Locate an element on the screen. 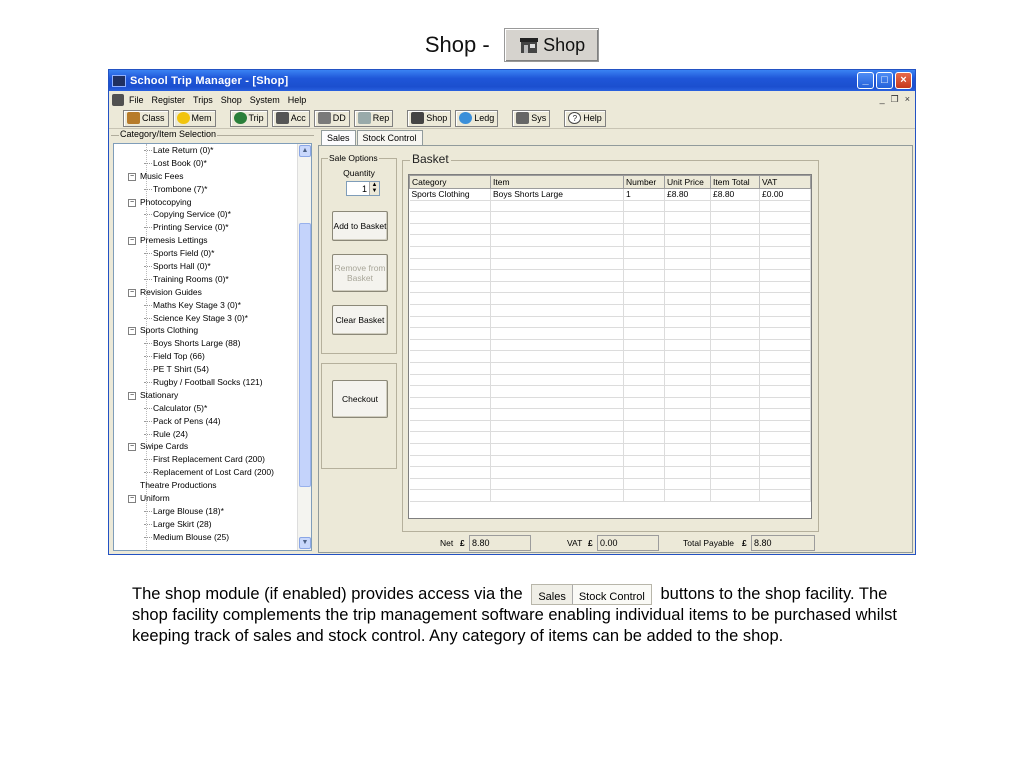  tree-item: First Replacement Card (200) is located at coordinates (212, 459).